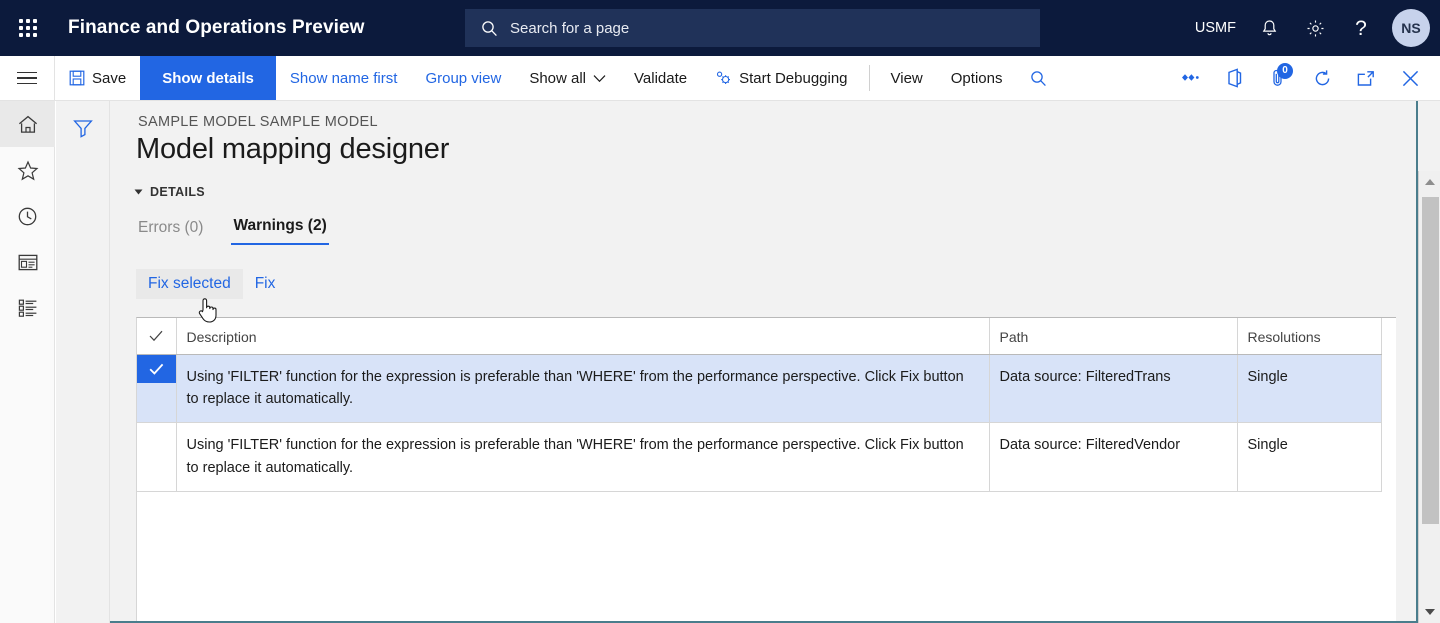 The height and width of the screenshot is (623, 1440). What do you see at coordinates (977, 78) in the screenshot?
I see `options-menu-button: Options` at bounding box center [977, 78].